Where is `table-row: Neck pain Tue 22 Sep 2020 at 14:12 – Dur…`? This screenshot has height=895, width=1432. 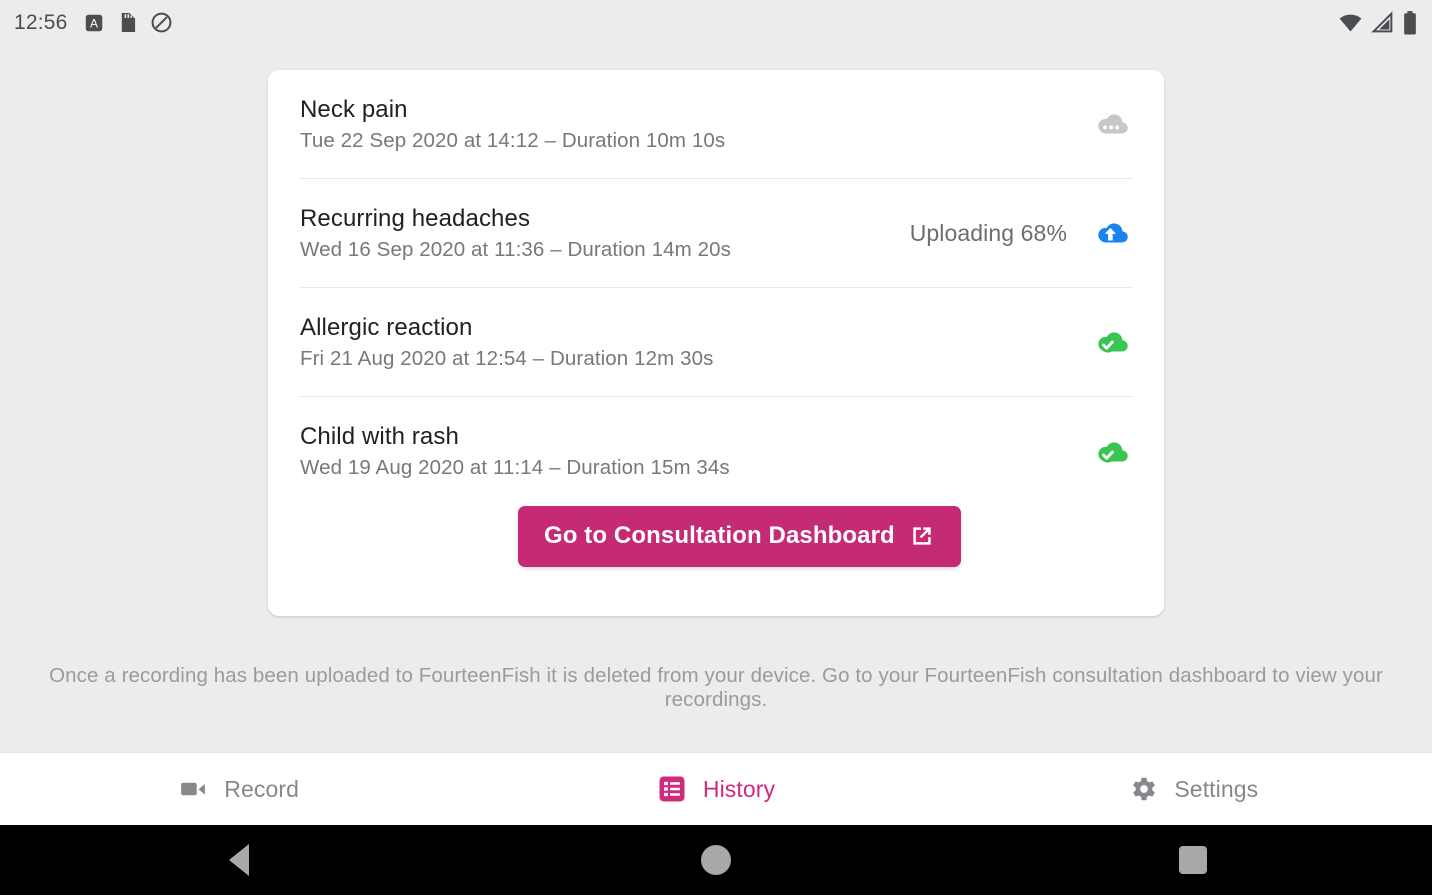 table-row: Neck pain Tue 22 Sep 2020 at 14:12 – Dur… is located at coordinates (716, 124).